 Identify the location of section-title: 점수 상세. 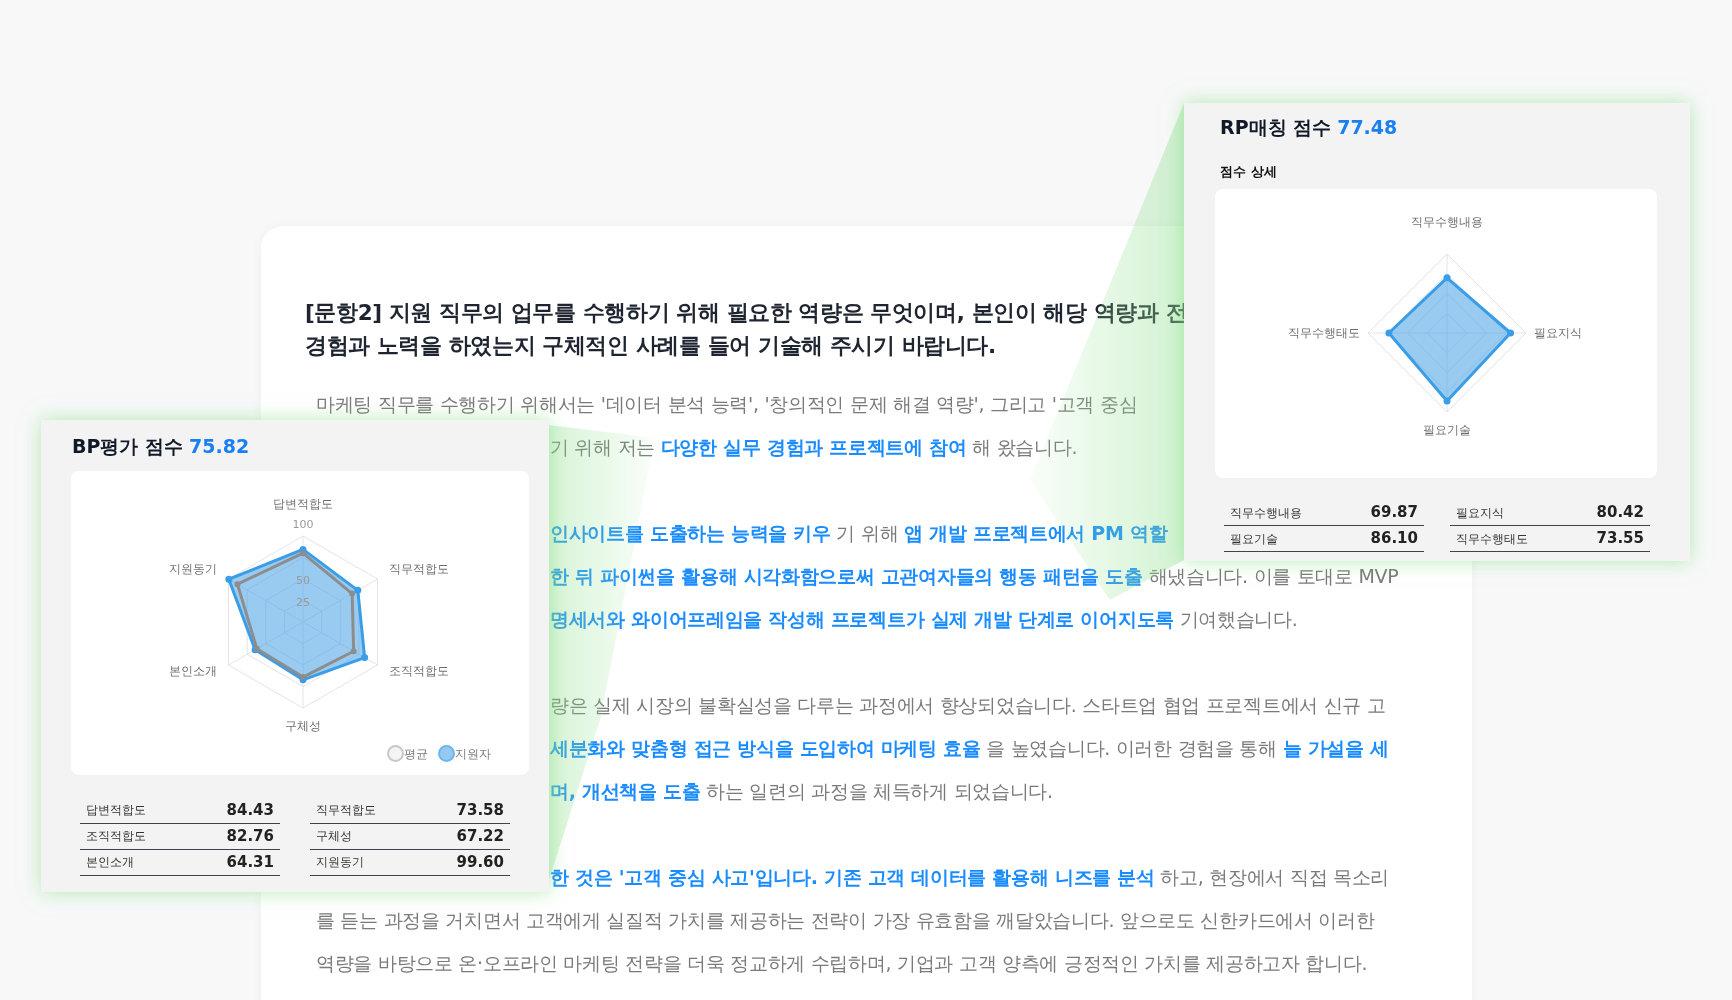
(1248, 171).